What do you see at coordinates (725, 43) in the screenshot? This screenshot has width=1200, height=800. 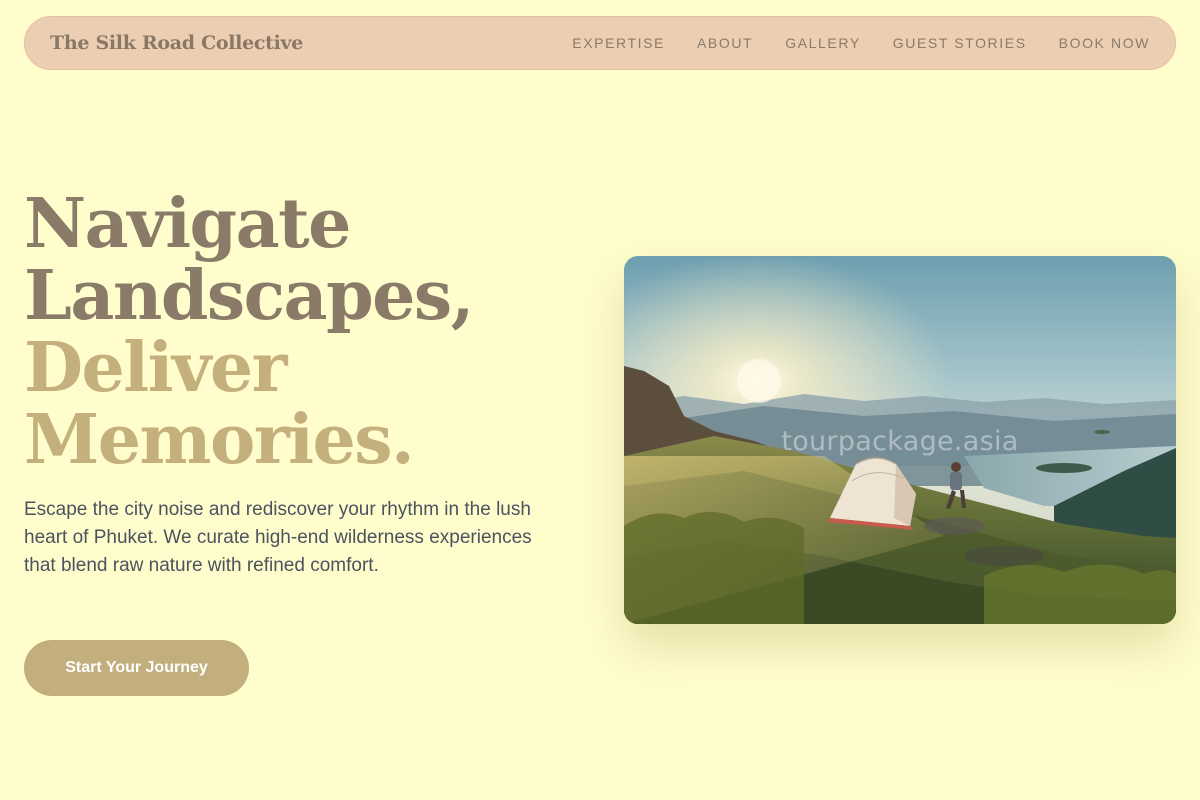 I see `nav-item-about: ABOUT` at bounding box center [725, 43].